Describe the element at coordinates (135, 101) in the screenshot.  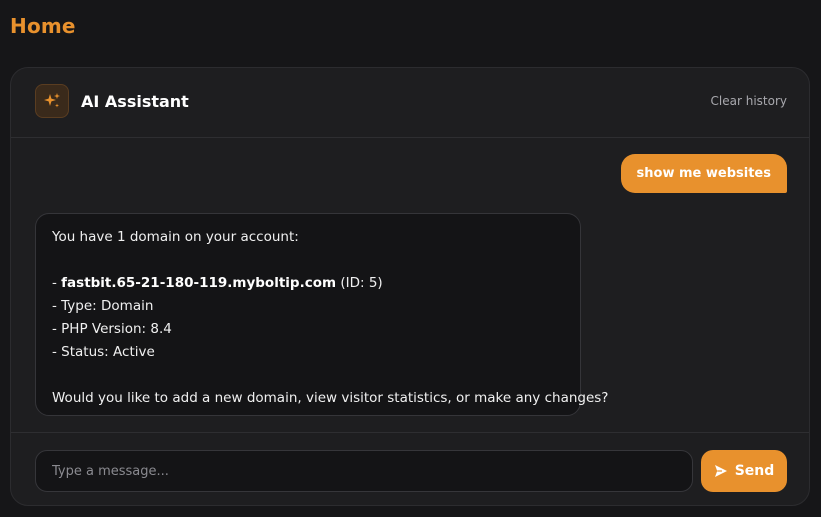
I see `assistant-title: AI Assistant` at that location.